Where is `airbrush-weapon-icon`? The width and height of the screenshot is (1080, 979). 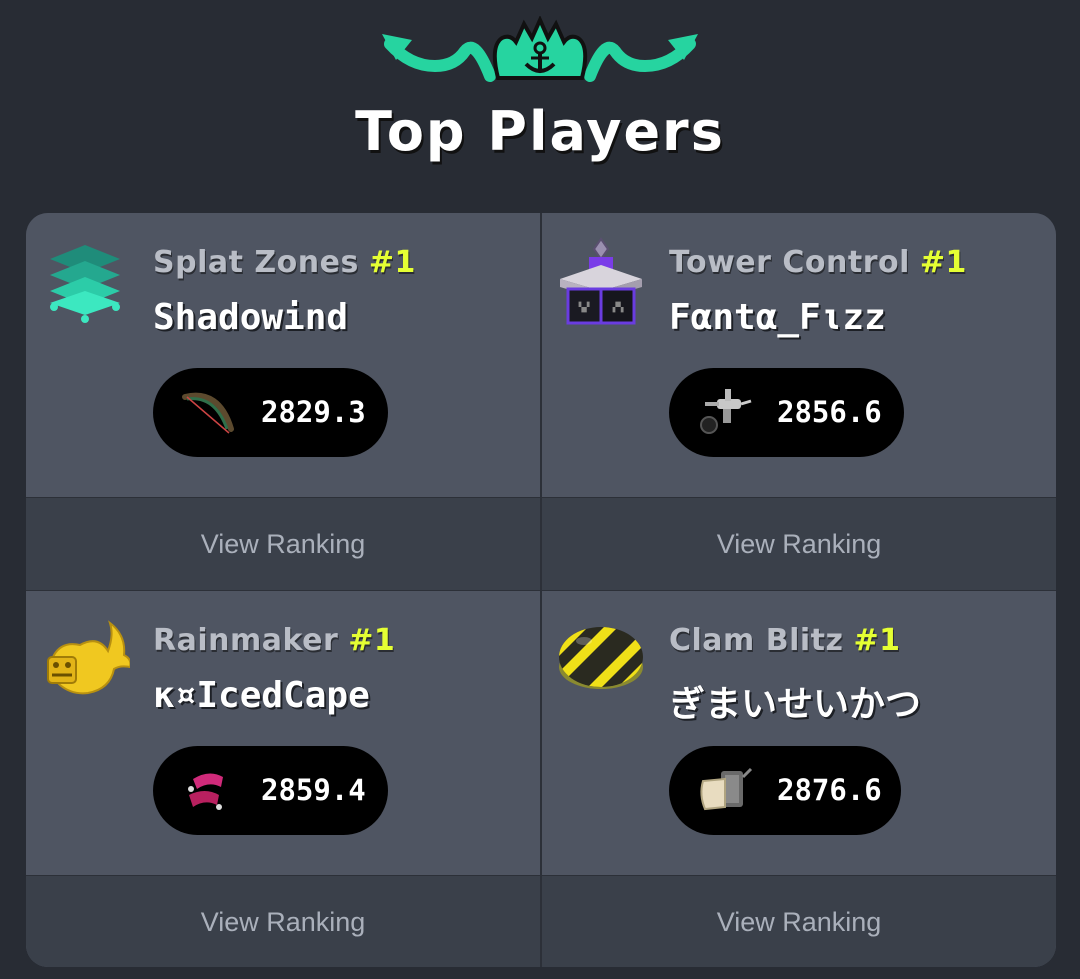
airbrush-weapon-icon is located at coordinates (726, 411).